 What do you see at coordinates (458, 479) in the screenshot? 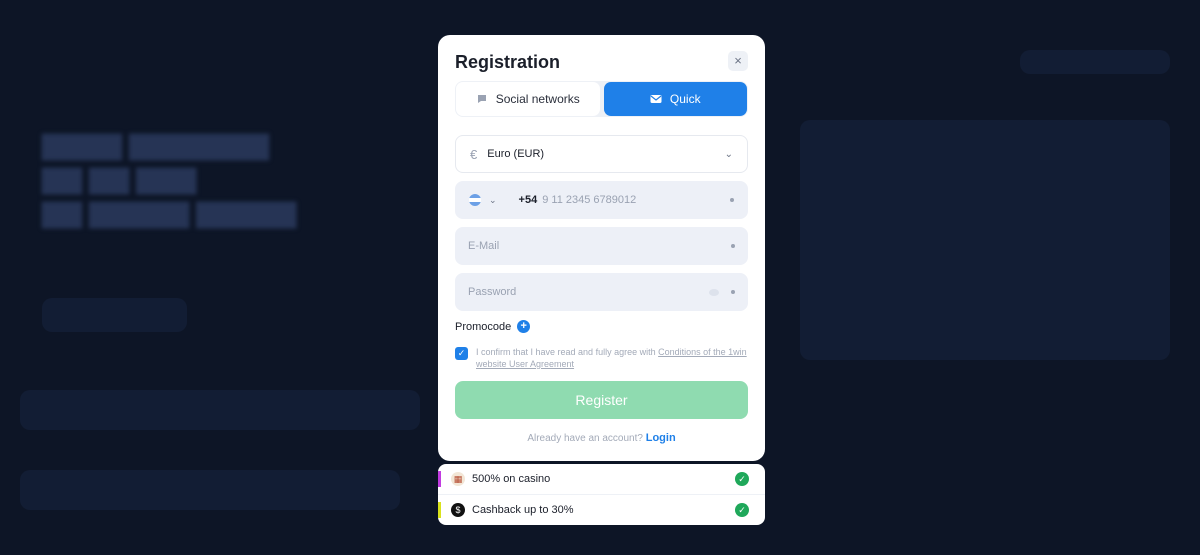
I see `casino-icon: ▦` at bounding box center [458, 479].